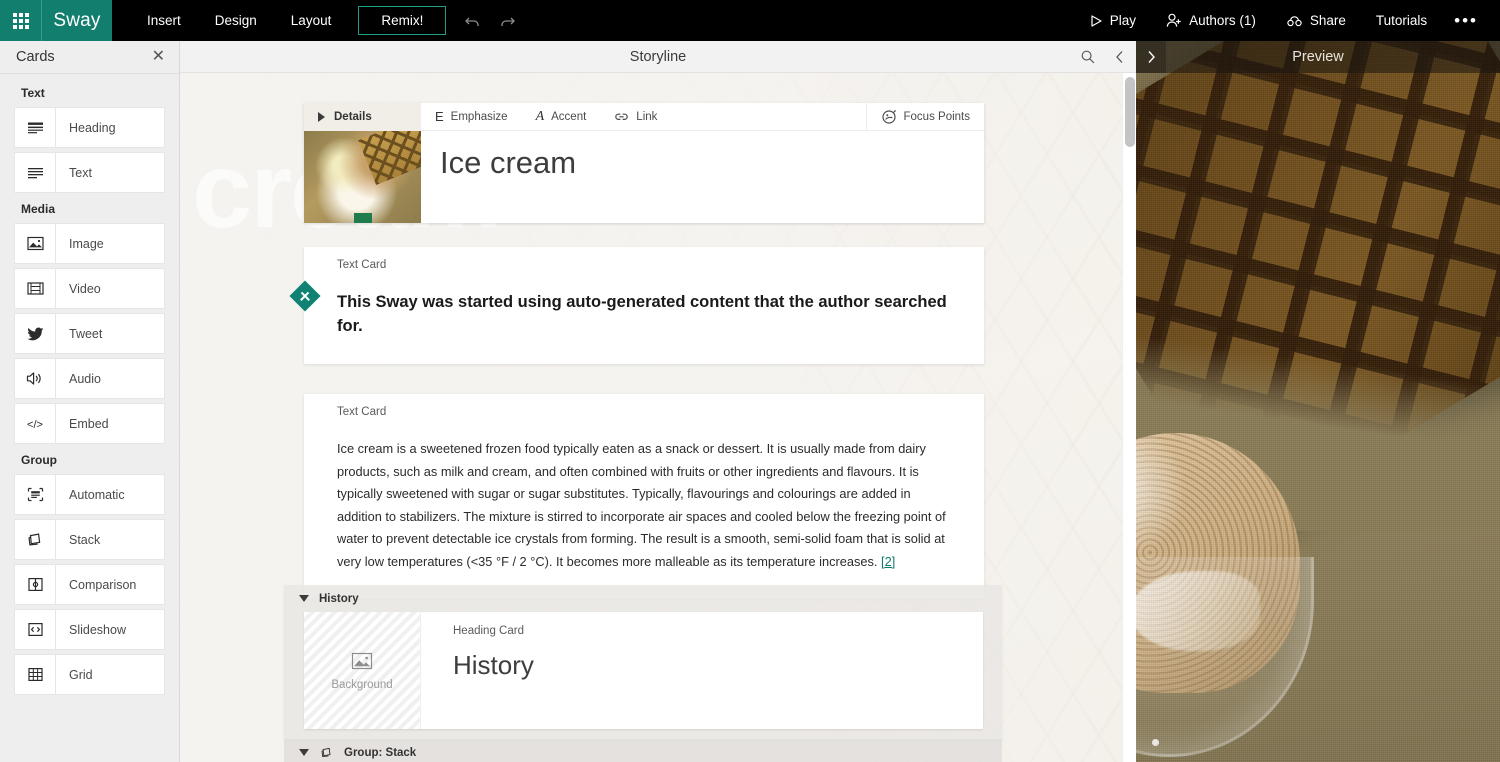 The image size is (1500, 762). What do you see at coordinates (33, 93) in the screenshot?
I see `cards-group-label-text: Text` at bounding box center [33, 93].